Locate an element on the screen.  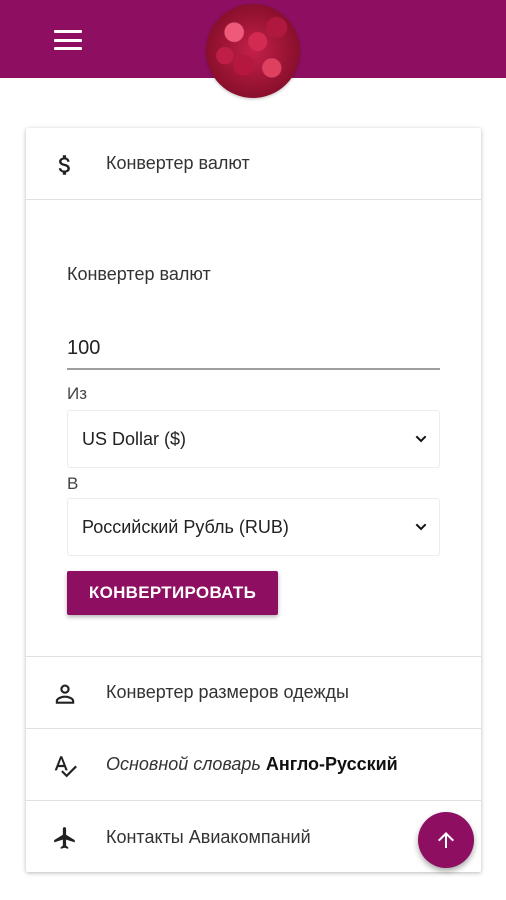
from-label: Из is located at coordinates (77, 393).